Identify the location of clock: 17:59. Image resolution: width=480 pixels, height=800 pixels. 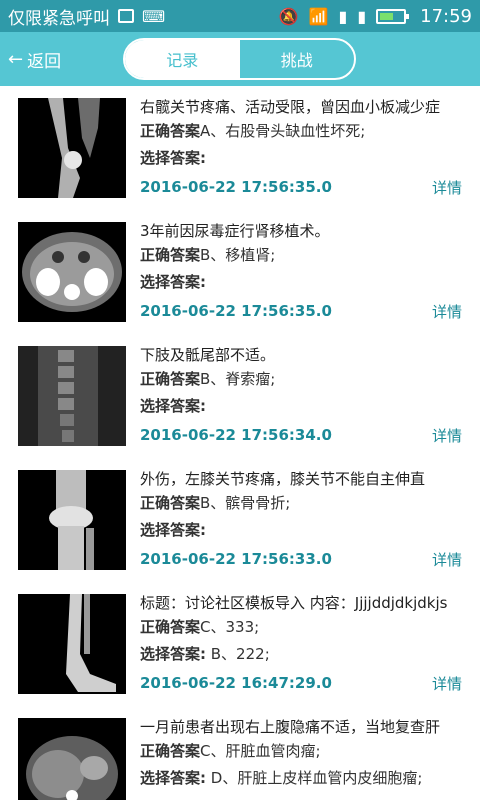
(446, 16).